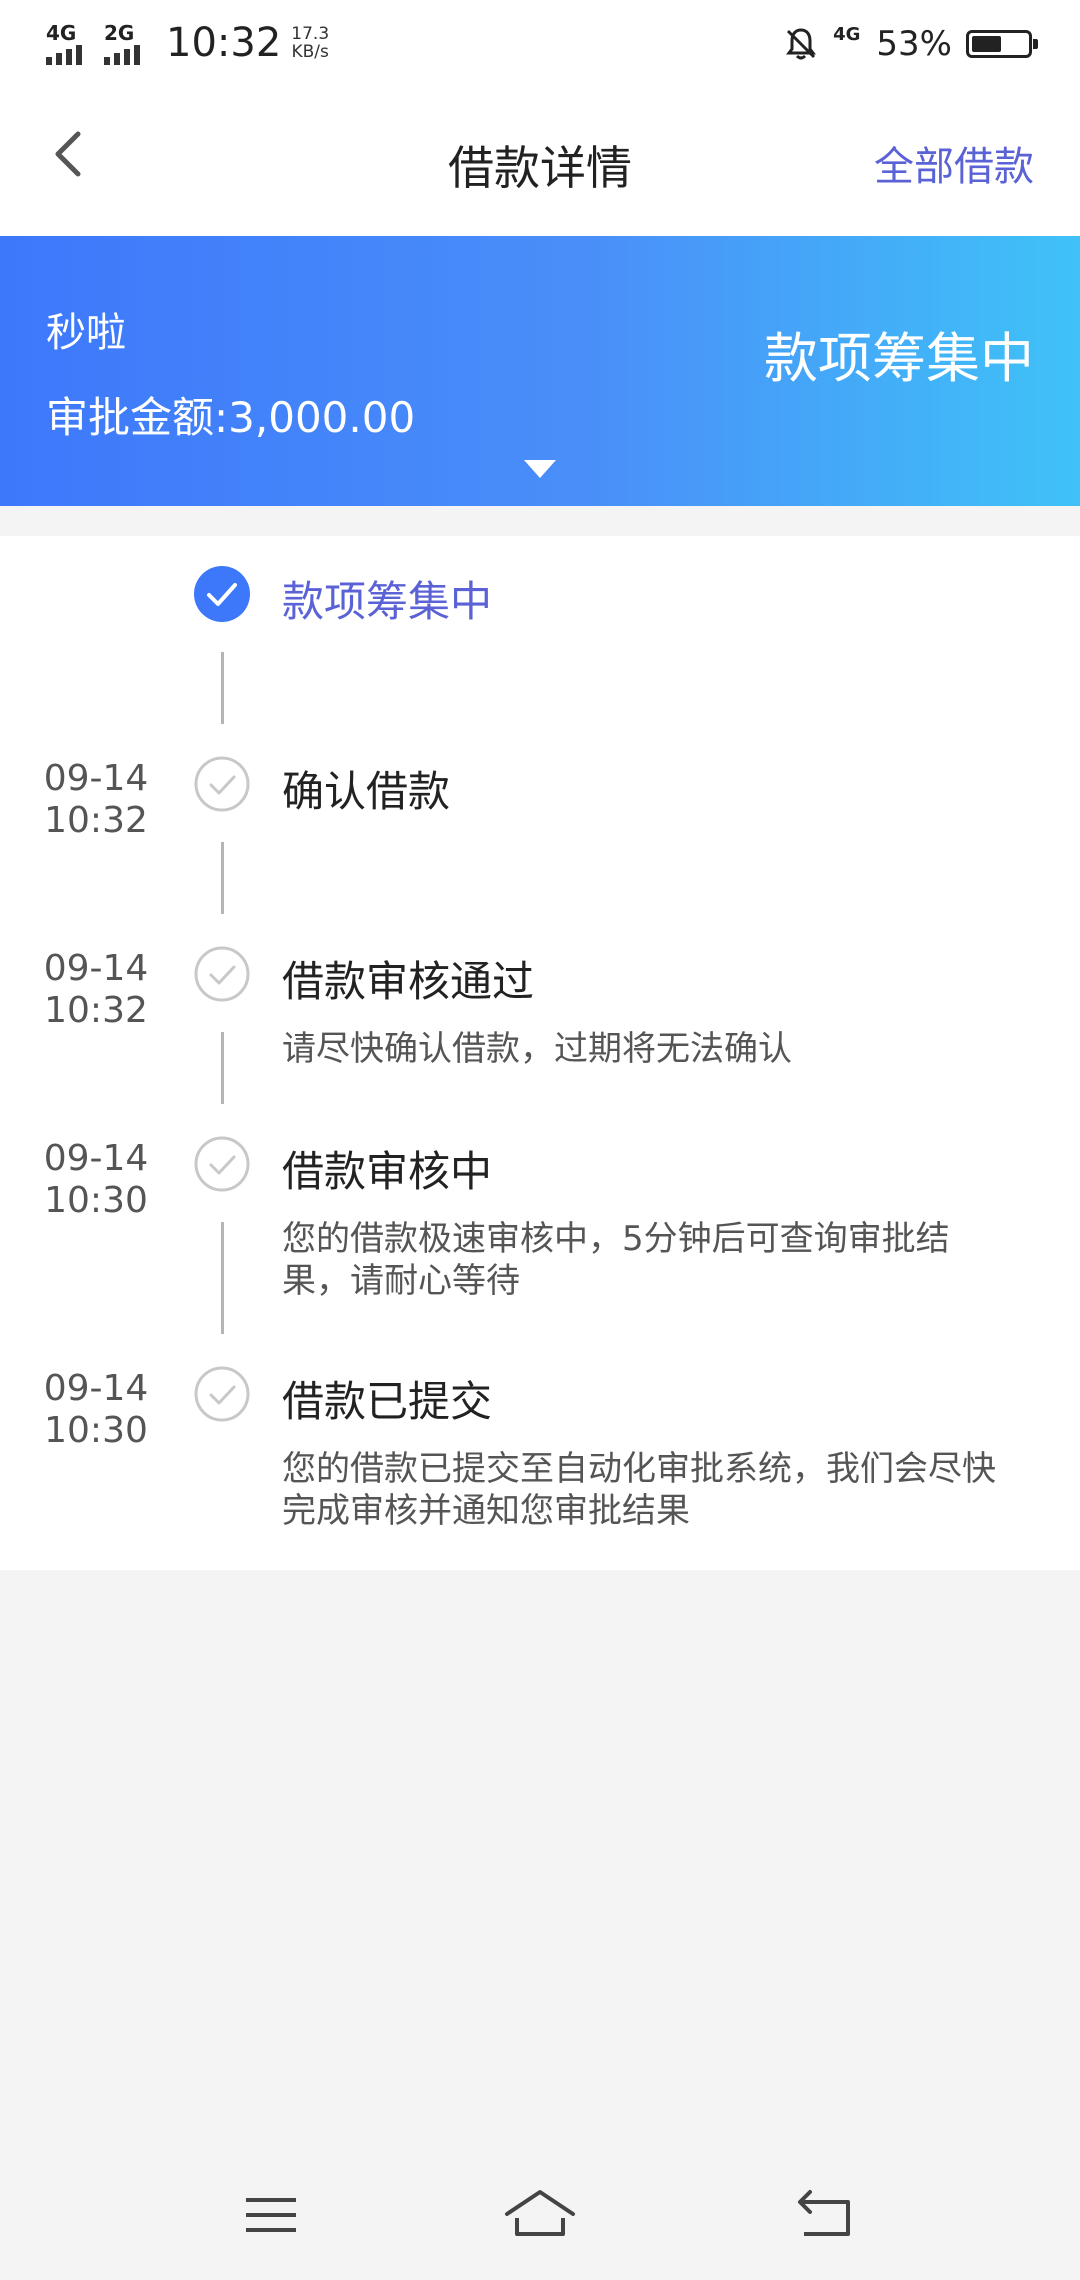 The image size is (1080, 2280). What do you see at coordinates (986, 44) in the screenshot?
I see `battery-fill` at bounding box center [986, 44].